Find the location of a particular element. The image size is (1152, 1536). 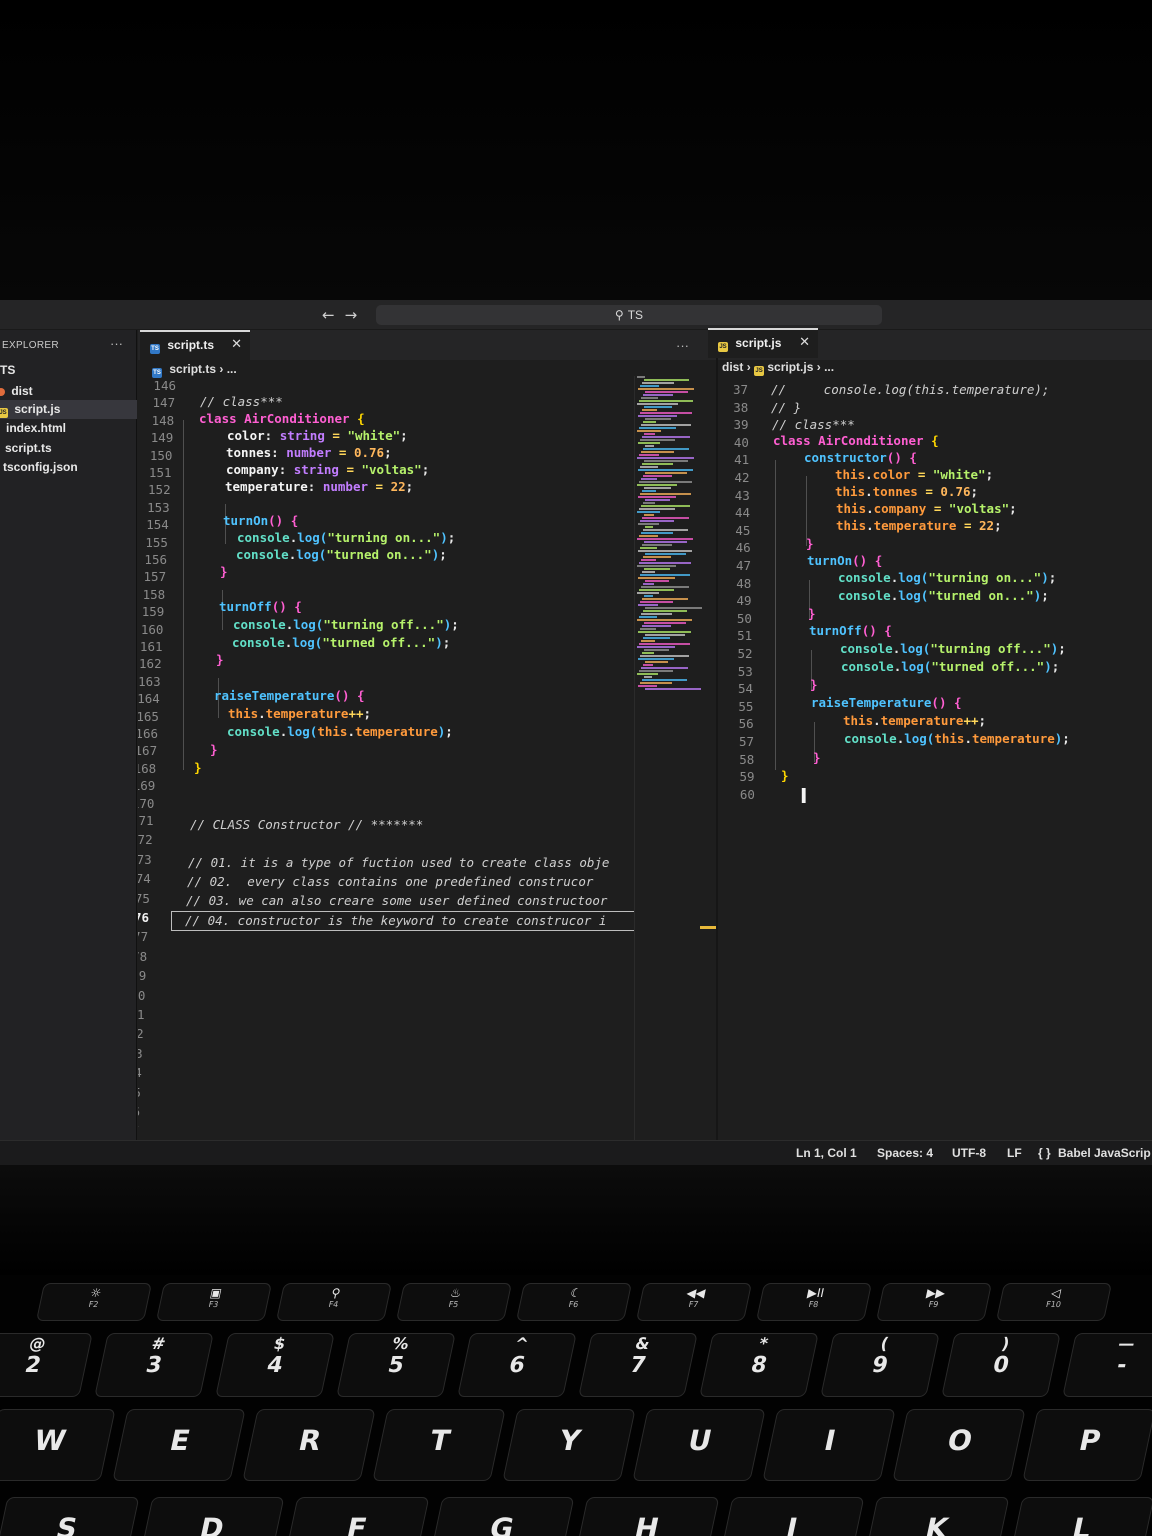

key-w: W is located at coordinates (58, 1445).